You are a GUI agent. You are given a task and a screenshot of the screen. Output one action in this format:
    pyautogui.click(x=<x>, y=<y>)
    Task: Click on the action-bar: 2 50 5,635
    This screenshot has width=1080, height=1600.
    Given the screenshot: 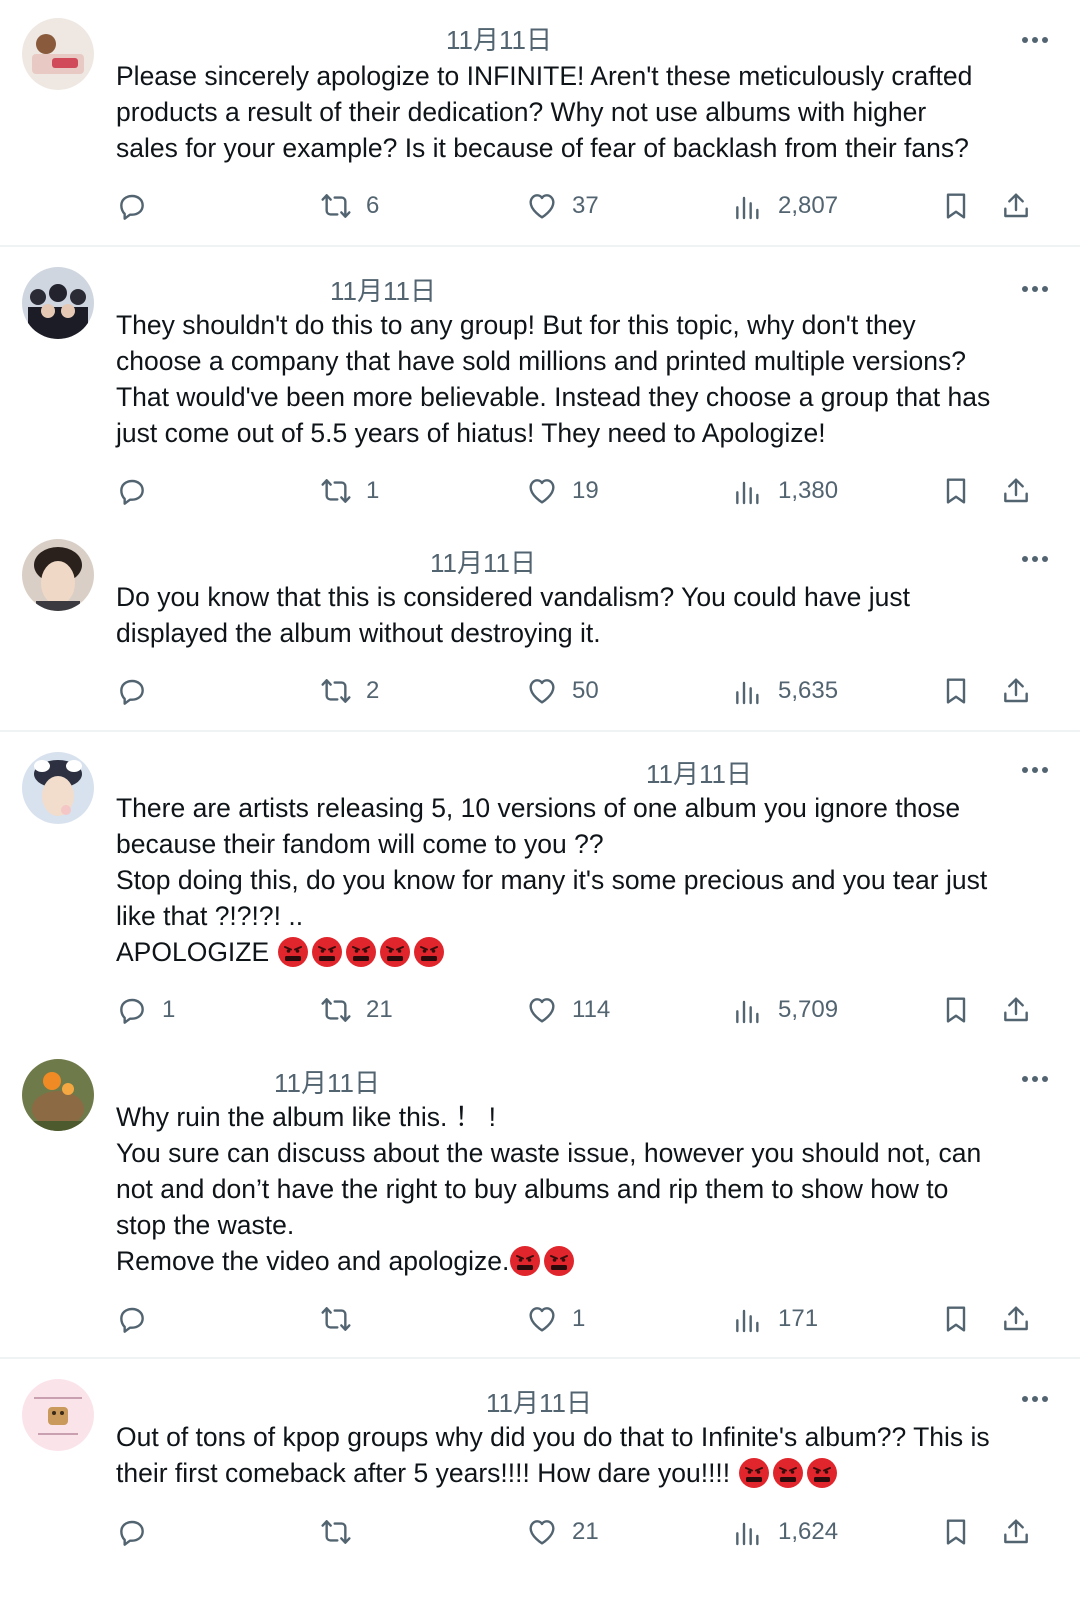 What is the action you would take?
    pyautogui.click(x=540, y=691)
    